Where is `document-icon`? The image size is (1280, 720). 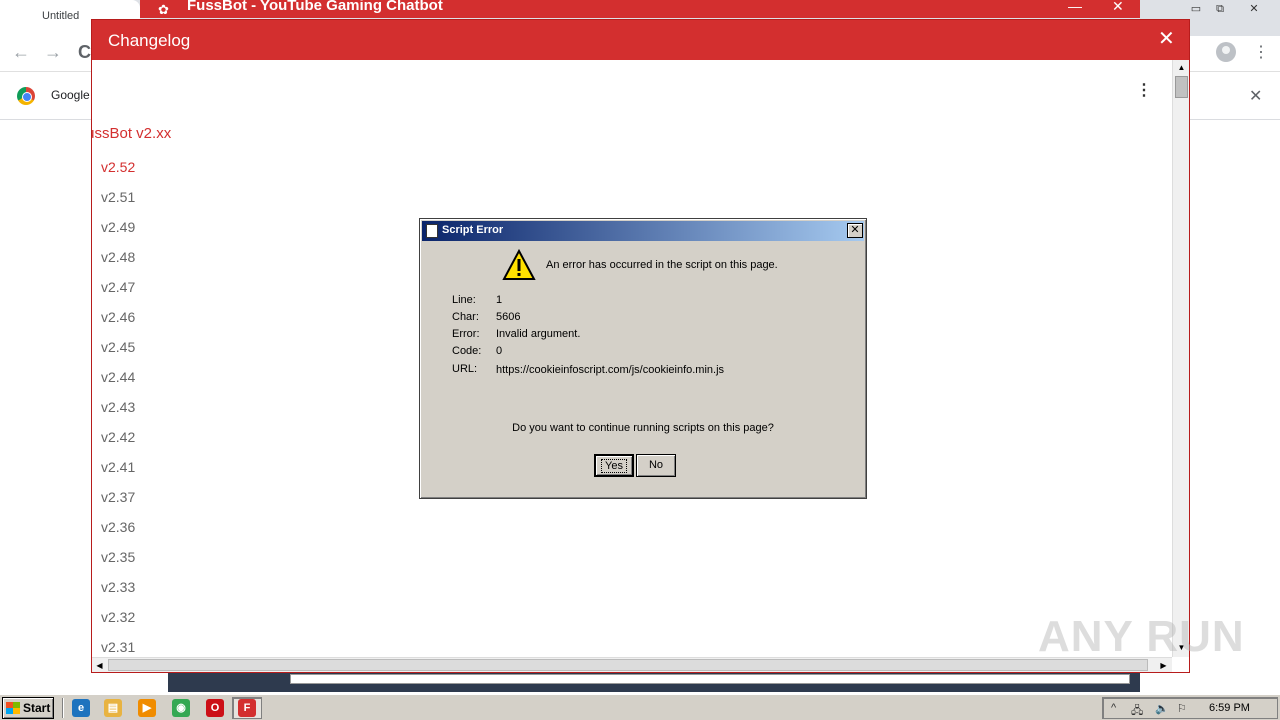
document-icon is located at coordinates (432, 231).